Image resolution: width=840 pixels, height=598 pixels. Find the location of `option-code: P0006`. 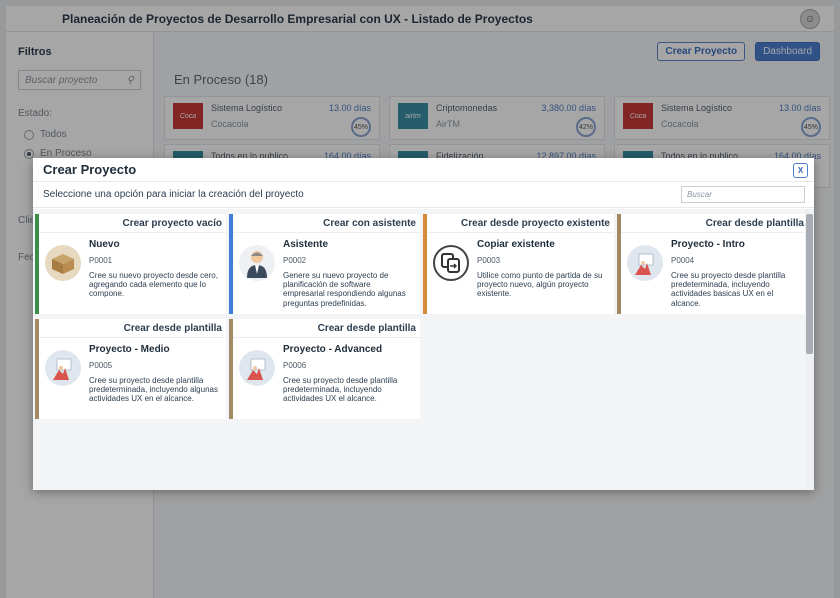

option-code: P0006 is located at coordinates (295, 365).